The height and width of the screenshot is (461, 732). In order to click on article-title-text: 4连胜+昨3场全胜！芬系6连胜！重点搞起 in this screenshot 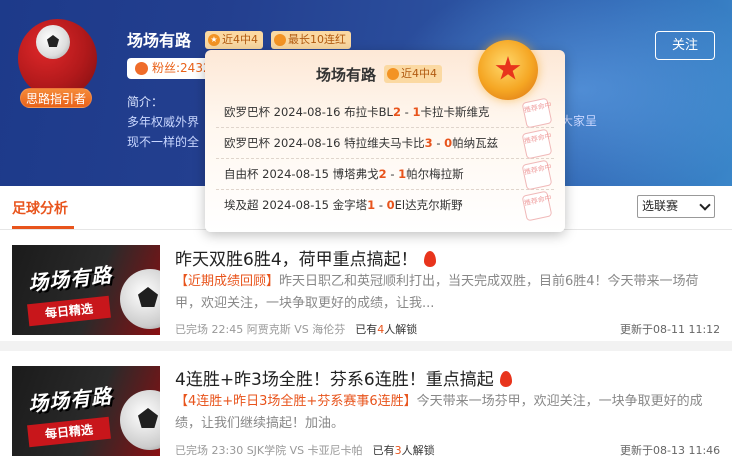, I will do `click(334, 380)`.